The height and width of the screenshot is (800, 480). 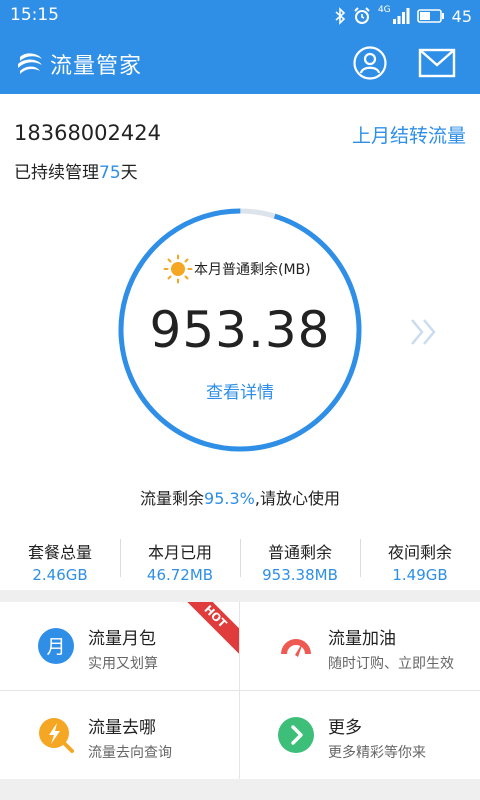 I want to click on stat-night-remaining: 夜间剩余 1.49GB, so click(x=420, y=559).